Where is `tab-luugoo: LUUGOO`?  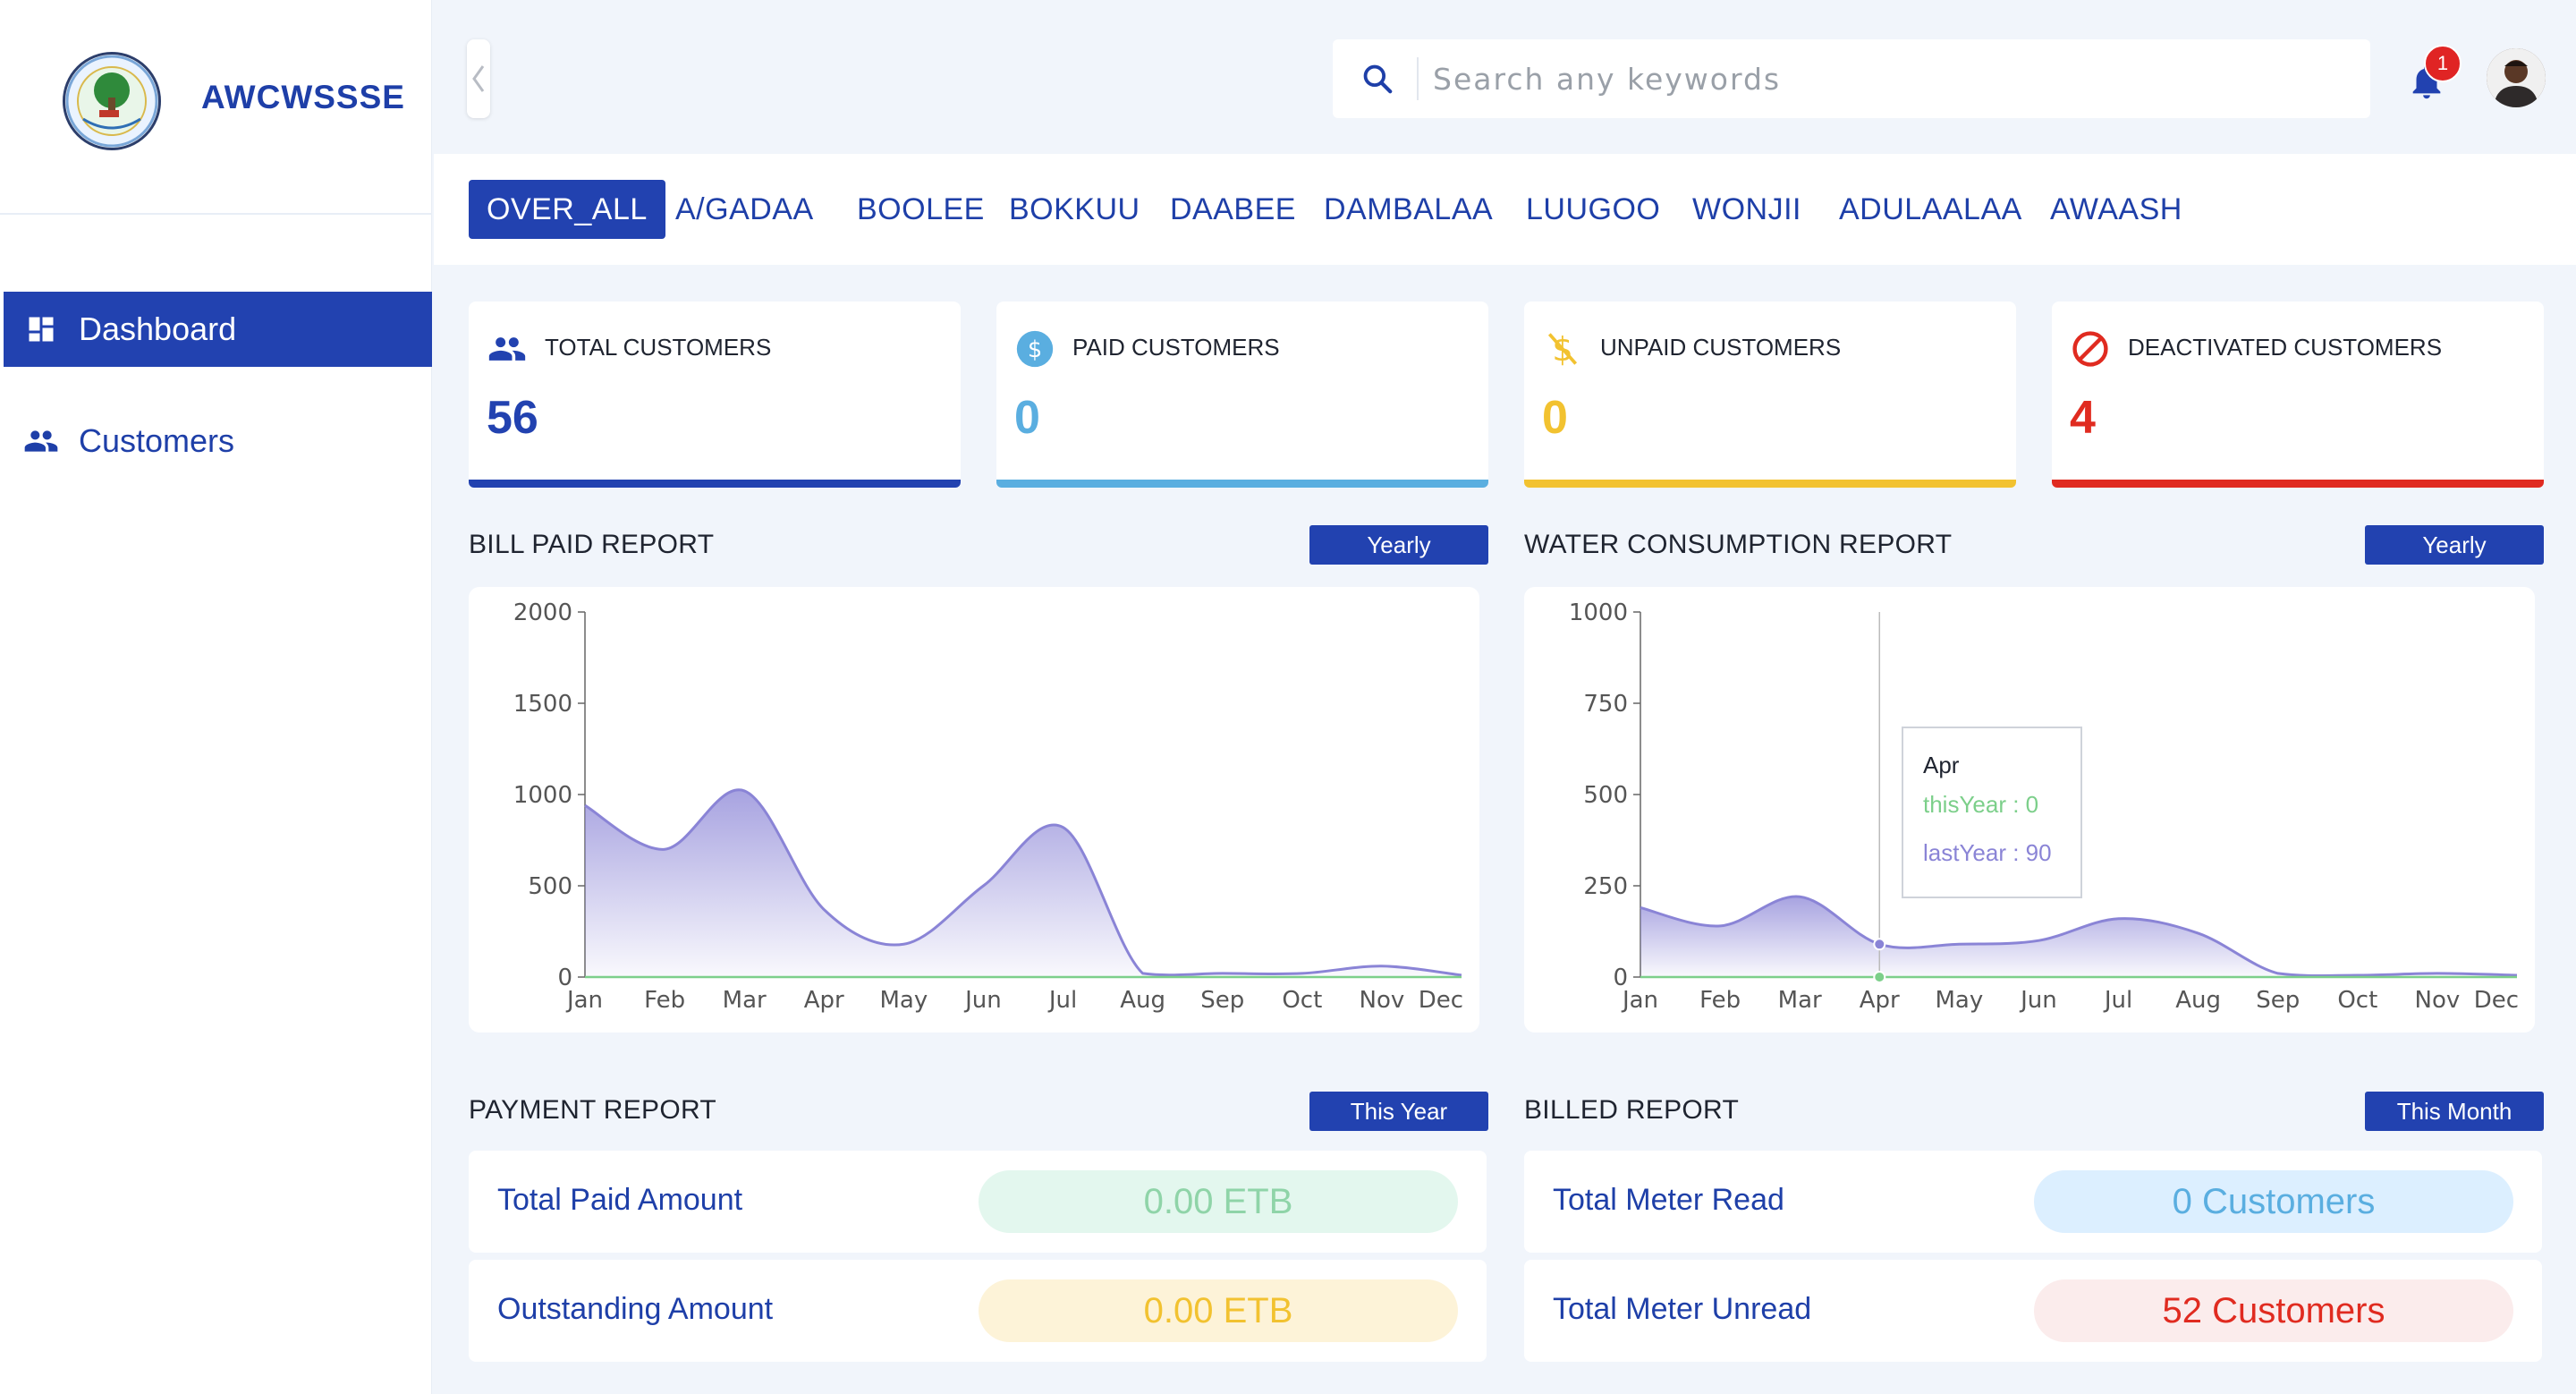 tab-luugoo: LUUGOO is located at coordinates (1593, 209).